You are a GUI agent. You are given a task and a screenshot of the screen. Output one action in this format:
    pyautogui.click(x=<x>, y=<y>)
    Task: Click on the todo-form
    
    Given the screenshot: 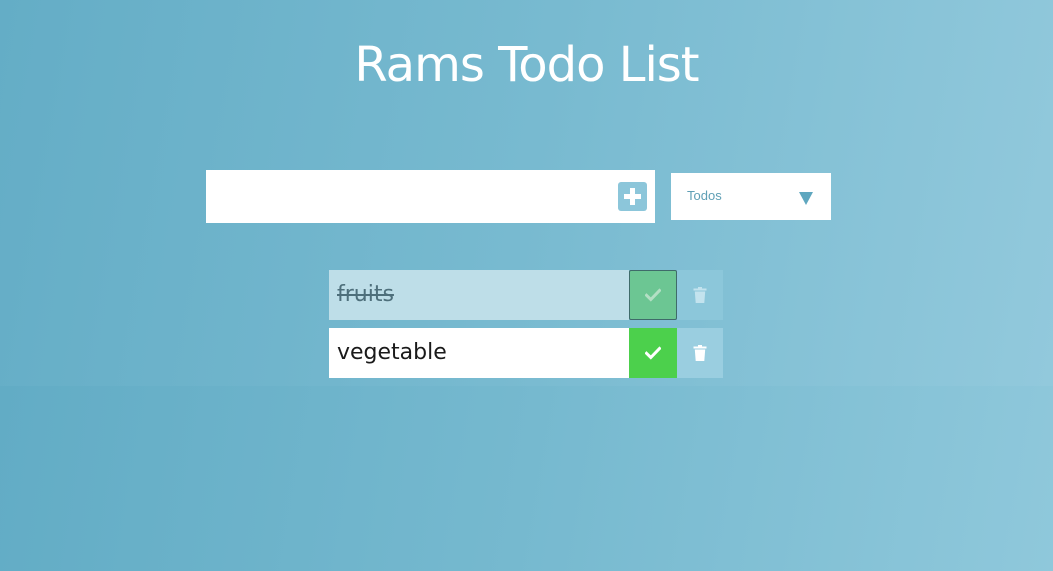 What is the action you would take?
    pyautogui.click(x=430, y=196)
    